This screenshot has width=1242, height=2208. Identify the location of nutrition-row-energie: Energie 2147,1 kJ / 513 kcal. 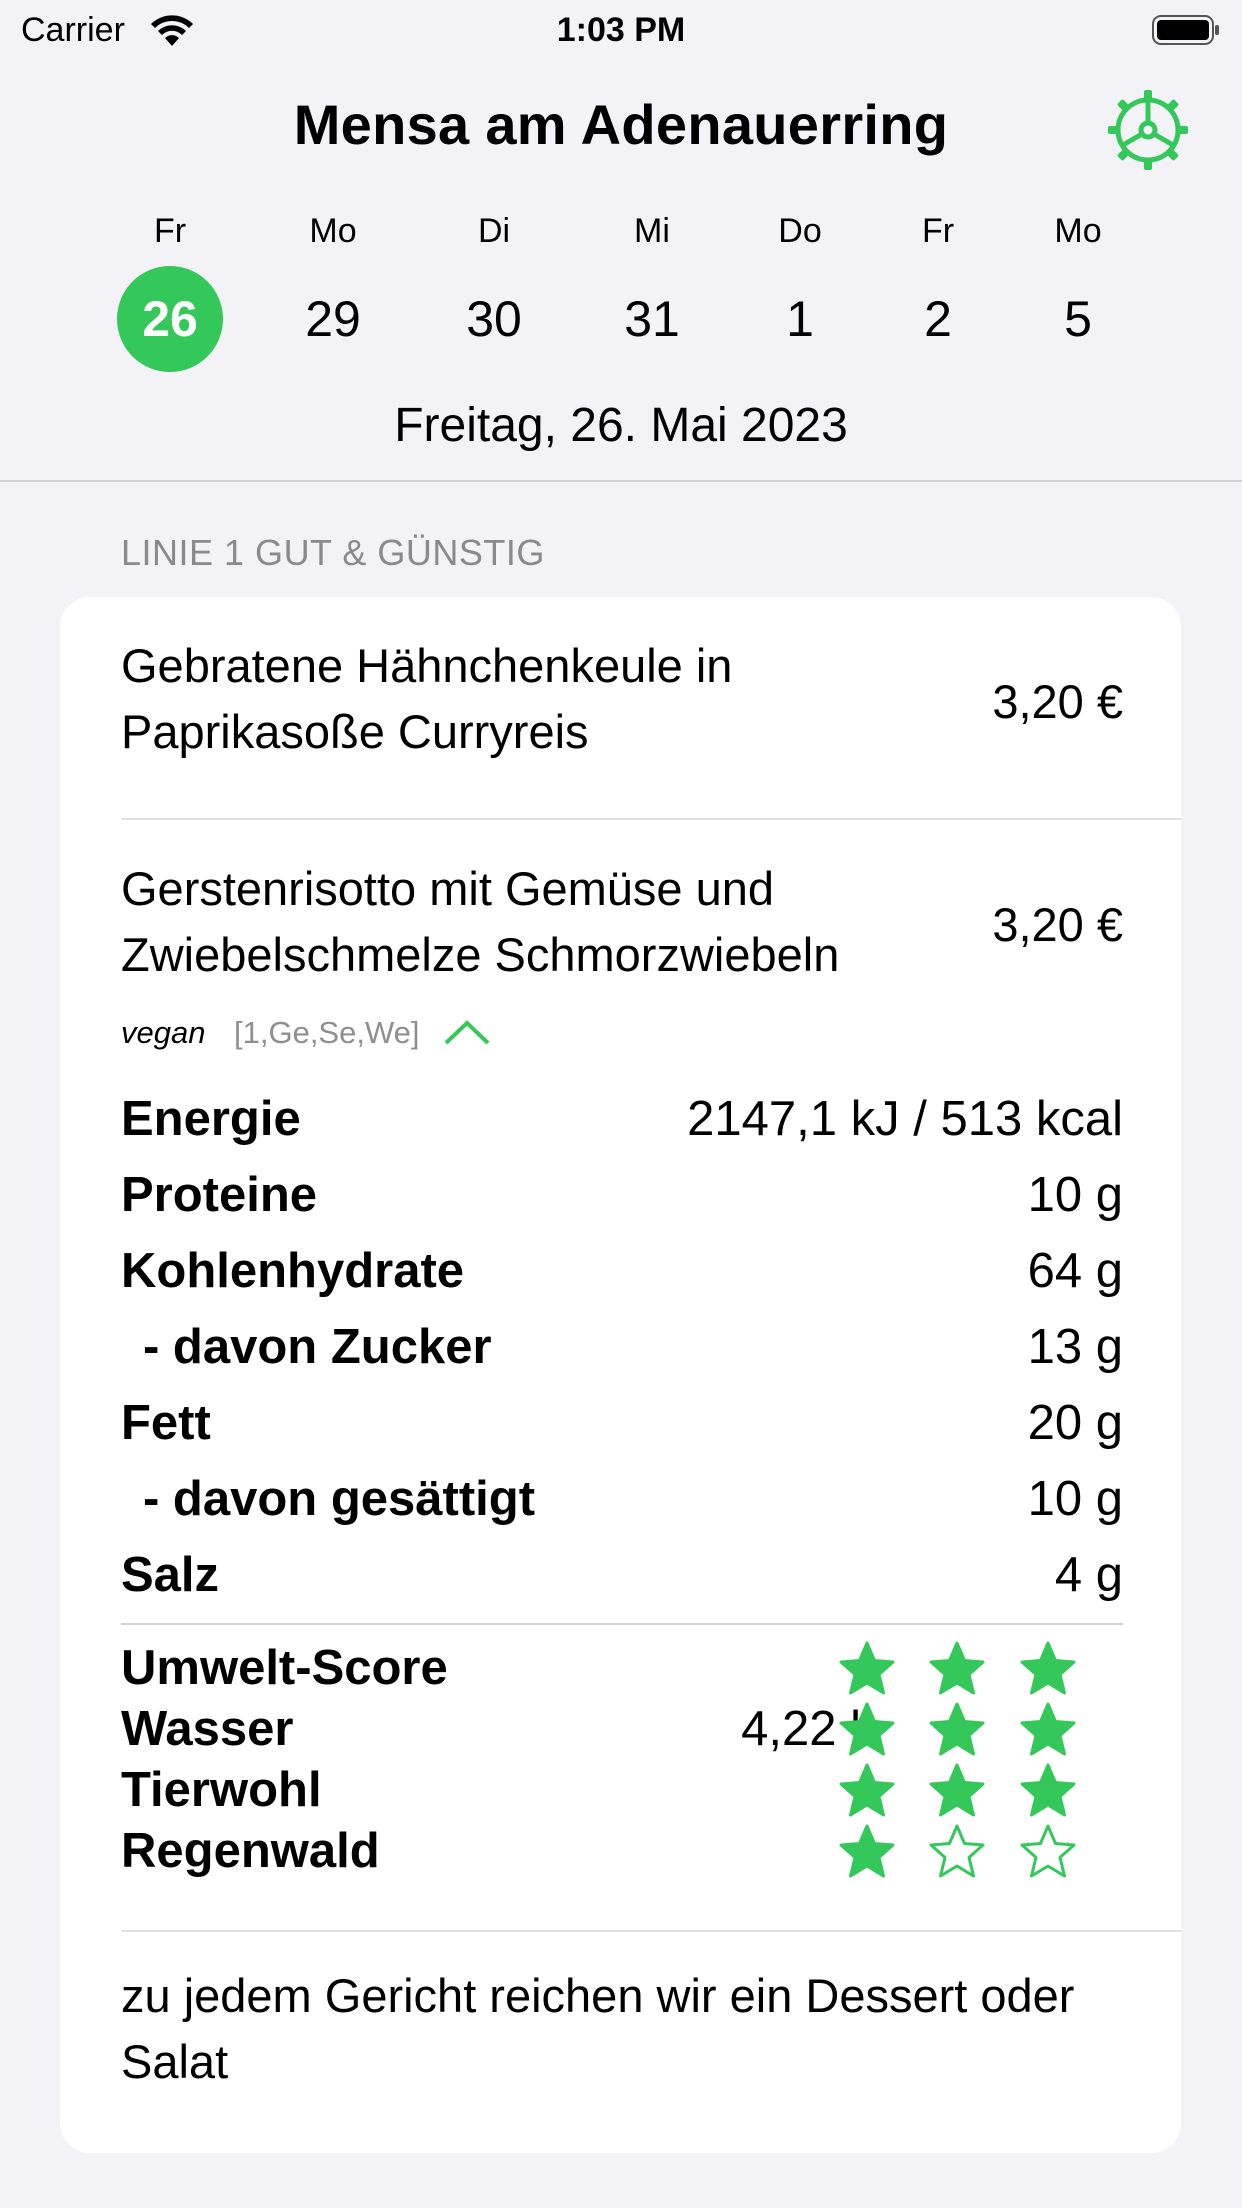
(622, 1126).